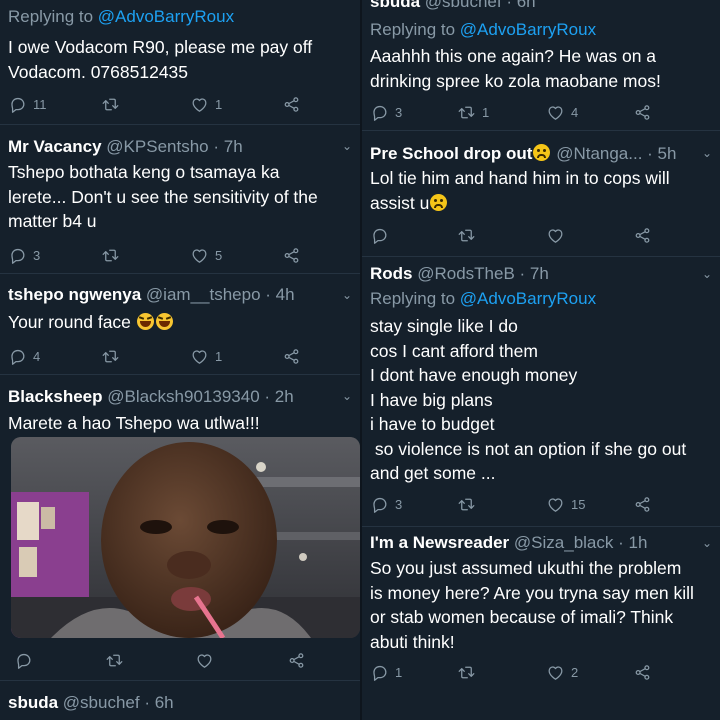  What do you see at coordinates (203, 294) in the screenshot?
I see `author-handle: @iam__tshepo` at bounding box center [203, 294].